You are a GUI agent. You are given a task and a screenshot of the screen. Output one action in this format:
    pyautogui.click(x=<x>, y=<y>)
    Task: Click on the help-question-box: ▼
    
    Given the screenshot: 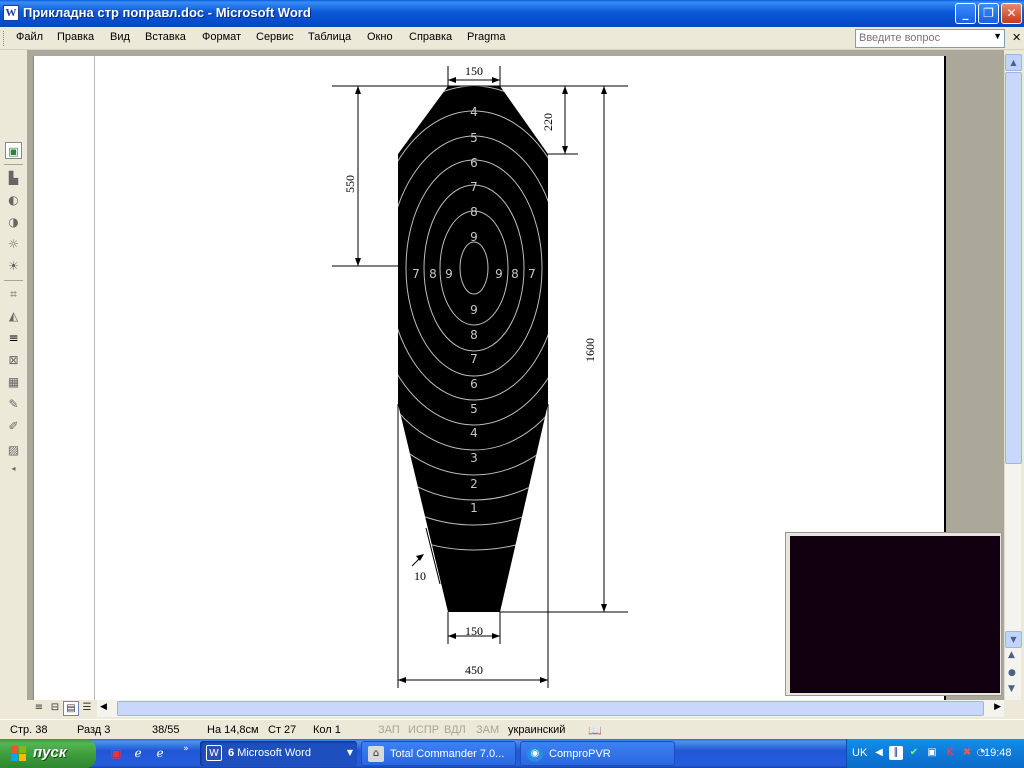 What is the action you would take?
    pyautogui.click(x=930, y=38)
    